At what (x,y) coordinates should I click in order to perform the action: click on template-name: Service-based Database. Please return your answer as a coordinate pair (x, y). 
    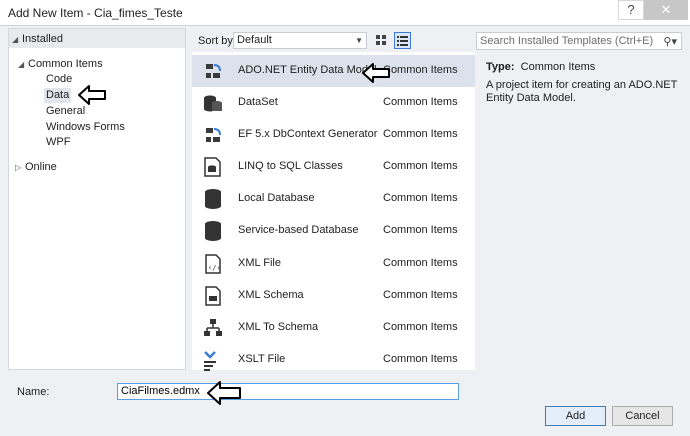
    Looking at the image, I should click on (298, 230).